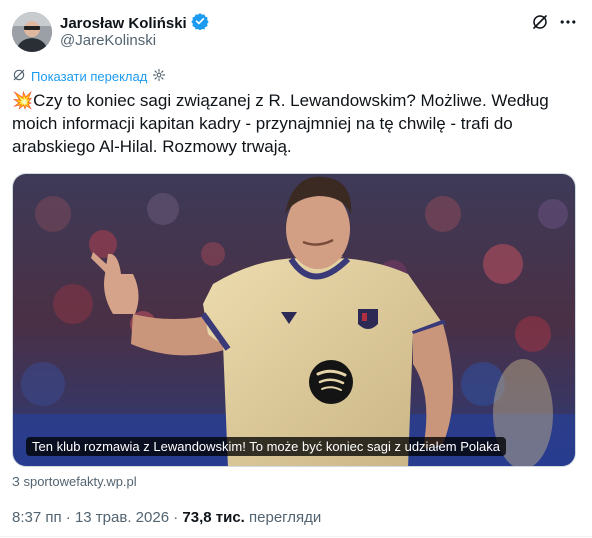 This screenshot has width=592, height=538. I want to click on divider, so click(296, 536).